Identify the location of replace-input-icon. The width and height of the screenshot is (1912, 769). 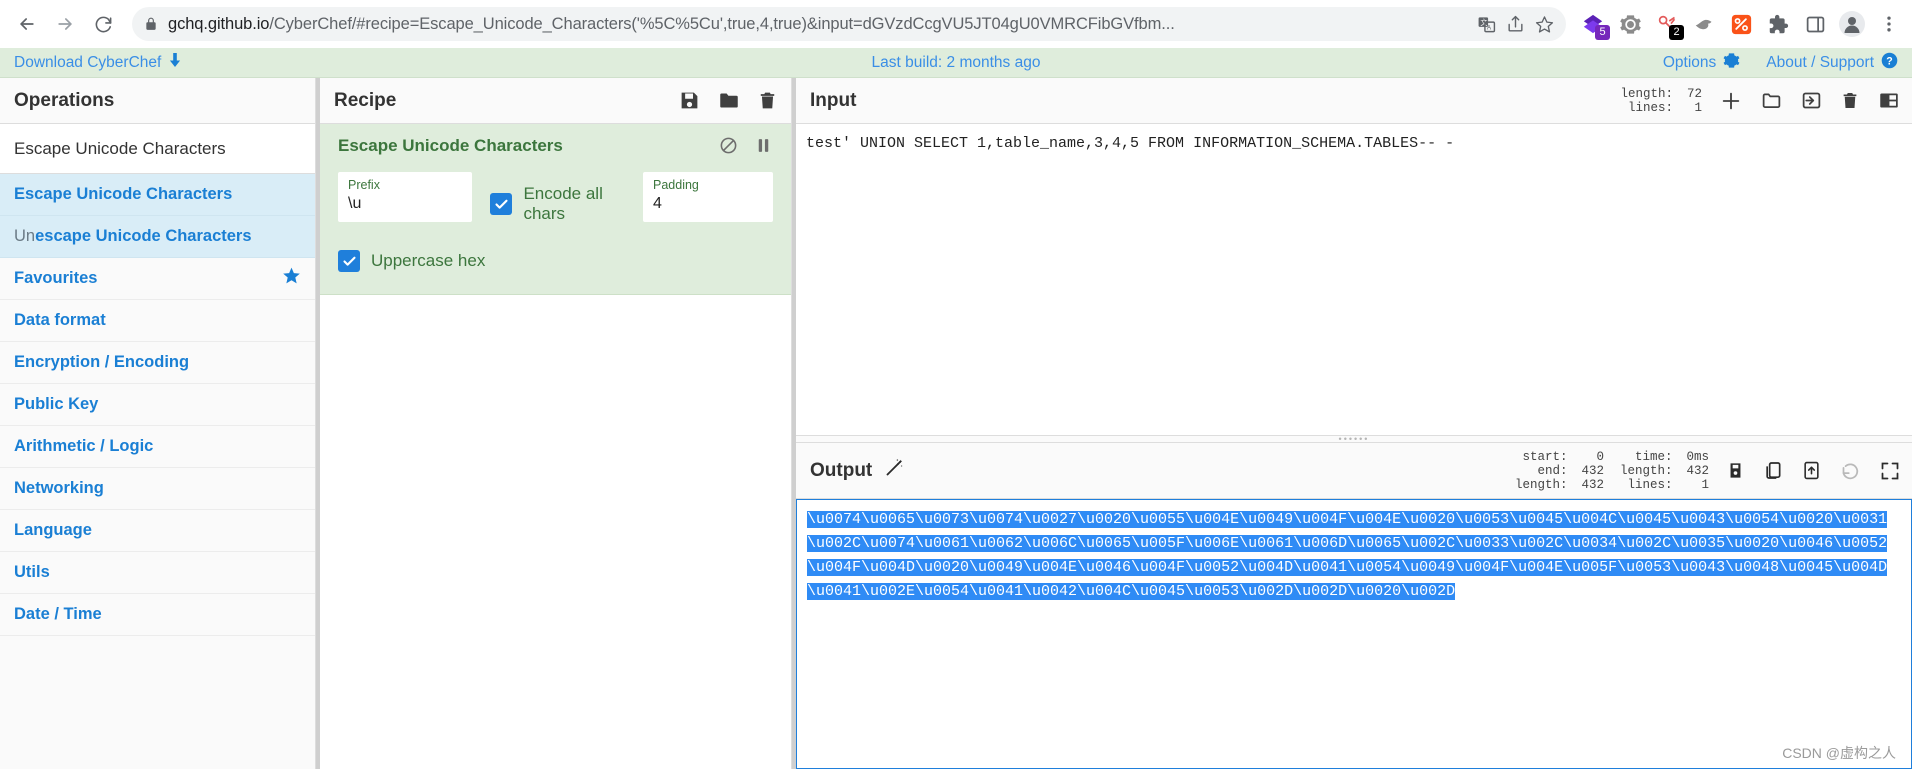
(1811, 470).